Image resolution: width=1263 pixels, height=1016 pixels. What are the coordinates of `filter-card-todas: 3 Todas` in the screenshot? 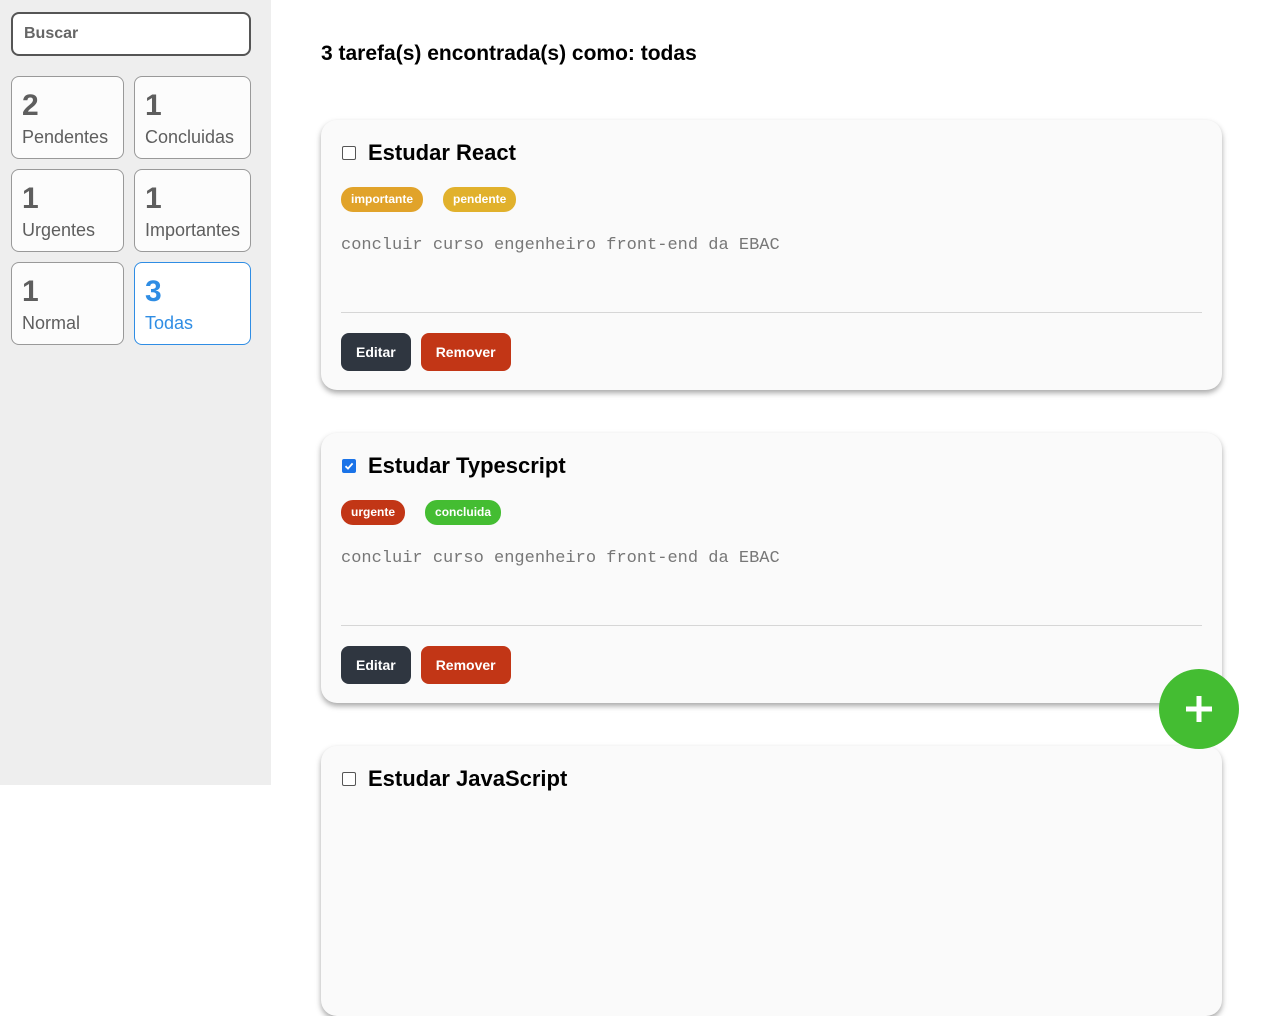 It's located at (192, 303).